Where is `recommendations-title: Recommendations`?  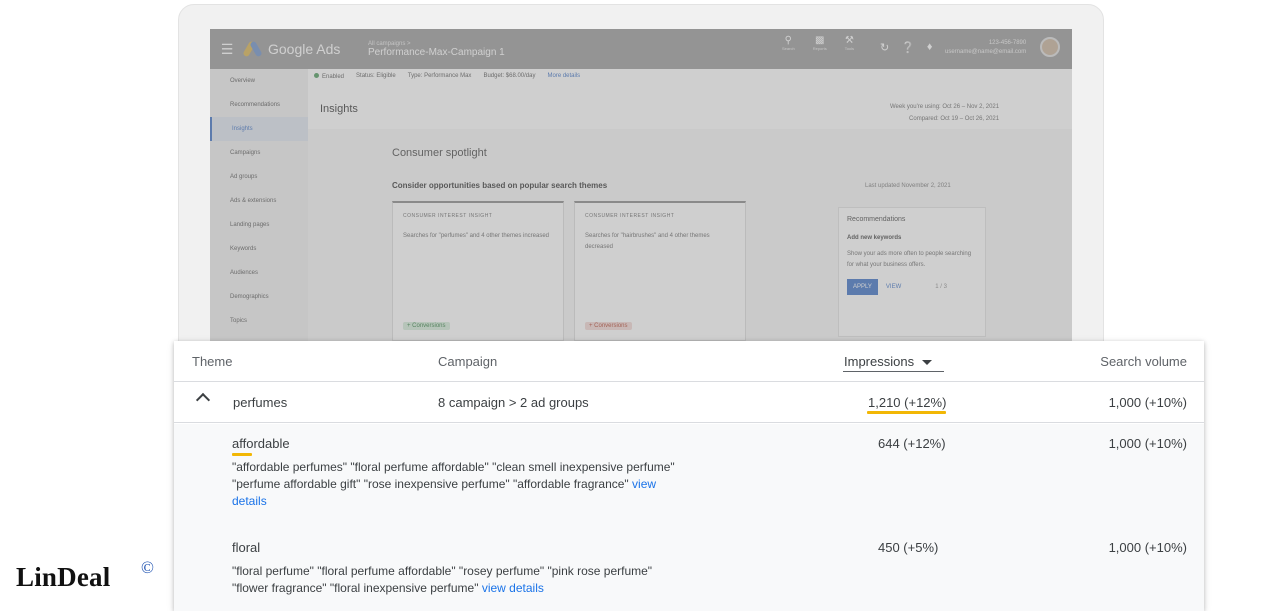 recommendations-title: Recommendations is located at coordinates (876, 219).